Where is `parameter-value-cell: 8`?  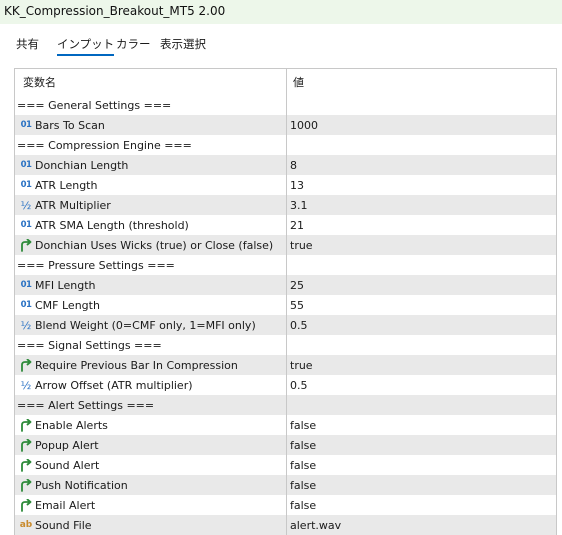 parameter-value-cell: 8 is located at coordinates (421, 165).